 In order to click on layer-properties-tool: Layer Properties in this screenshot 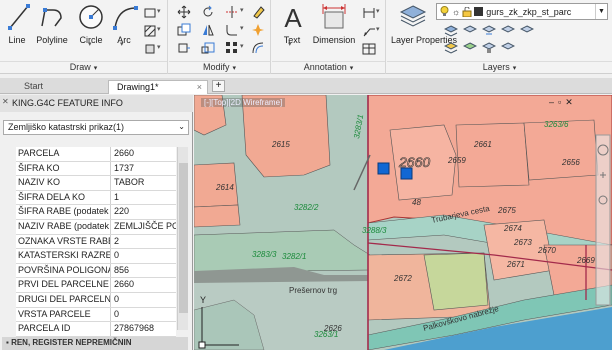, I will do `click(424, 23)`.